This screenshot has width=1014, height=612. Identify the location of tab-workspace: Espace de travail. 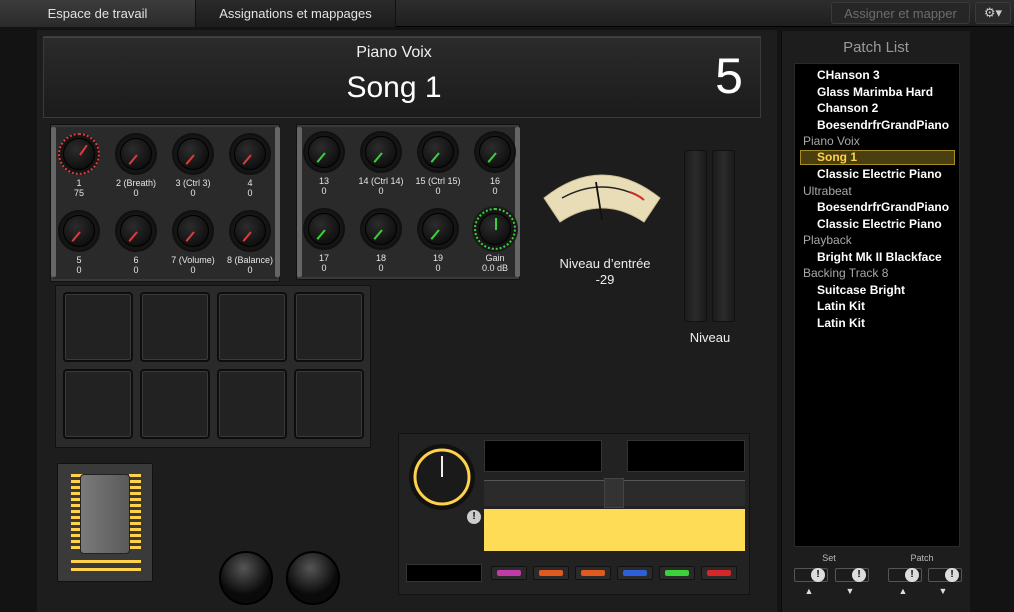
(98, 13).